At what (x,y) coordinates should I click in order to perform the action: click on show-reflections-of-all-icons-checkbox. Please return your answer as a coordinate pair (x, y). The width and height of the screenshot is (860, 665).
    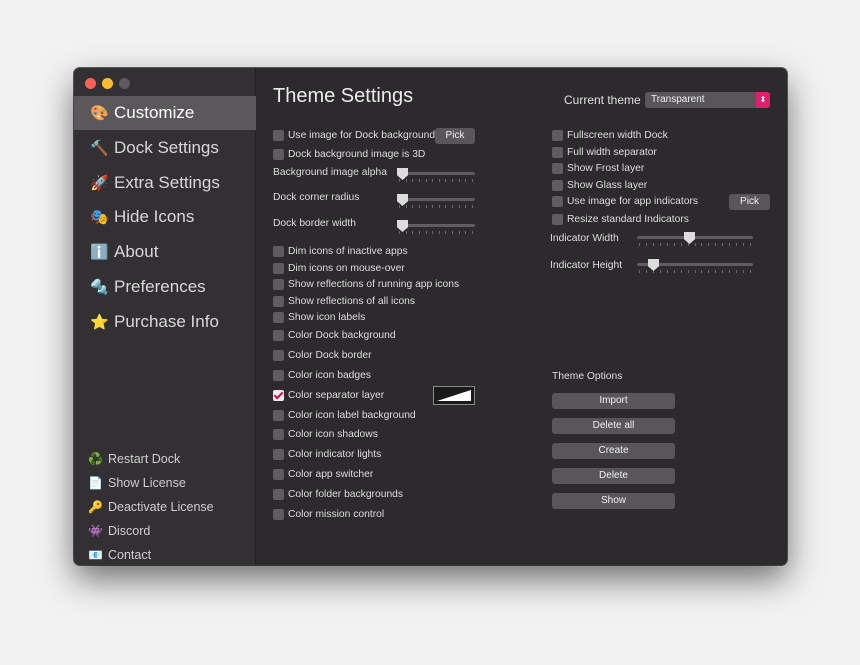
    Looking at the image, I should click on (278, 301).